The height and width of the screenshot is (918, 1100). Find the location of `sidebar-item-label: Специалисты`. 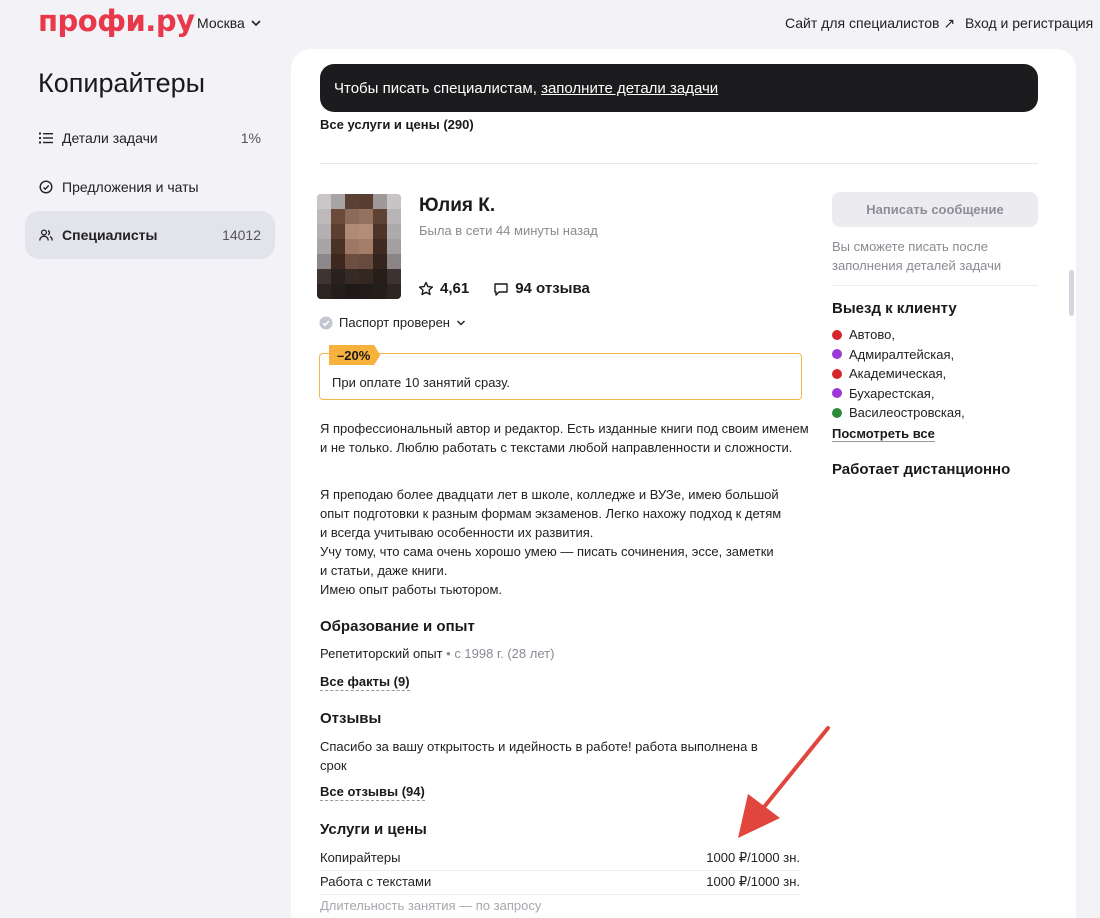

sidebar-item-label: Специалисты is located at coordinates (110, 235).